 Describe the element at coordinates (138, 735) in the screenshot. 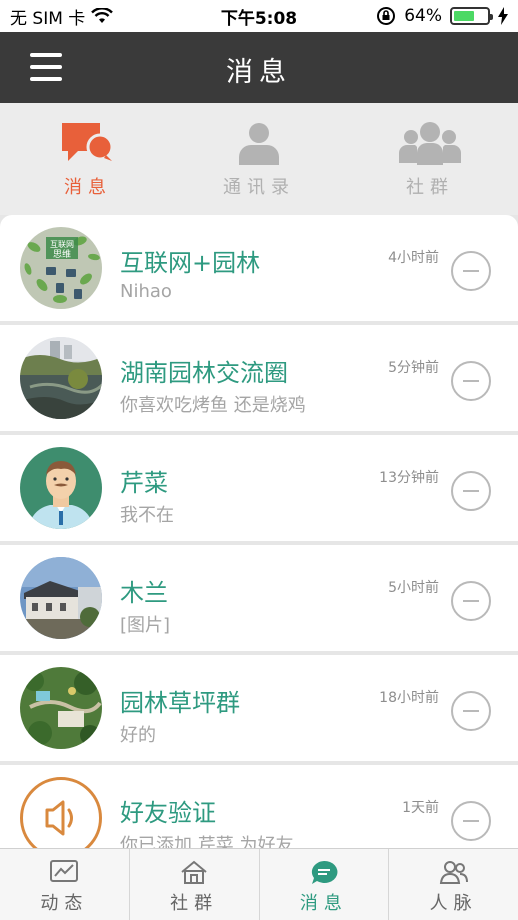

I see `conversation-preview: 好的` at that location.